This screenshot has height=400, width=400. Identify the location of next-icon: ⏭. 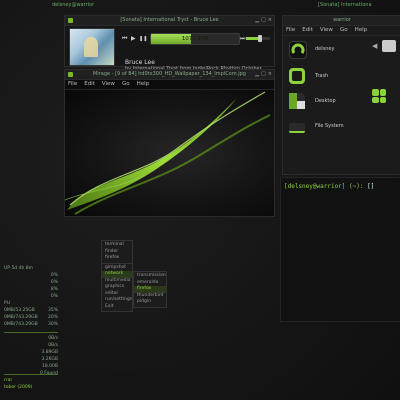
(242, 39).